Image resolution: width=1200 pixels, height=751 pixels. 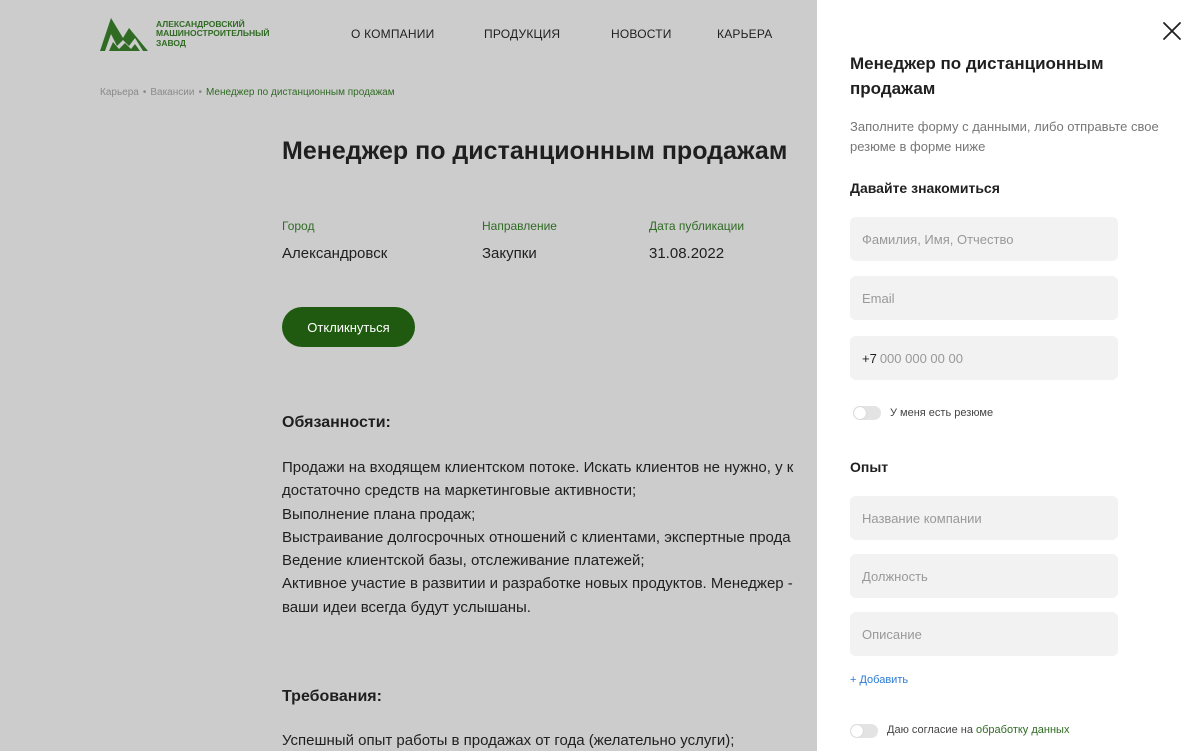 What do you see at coordinates (930, 730) in the screenshot?
I see `consent-text: Даю согласие на` at bounding box center [930, 730].